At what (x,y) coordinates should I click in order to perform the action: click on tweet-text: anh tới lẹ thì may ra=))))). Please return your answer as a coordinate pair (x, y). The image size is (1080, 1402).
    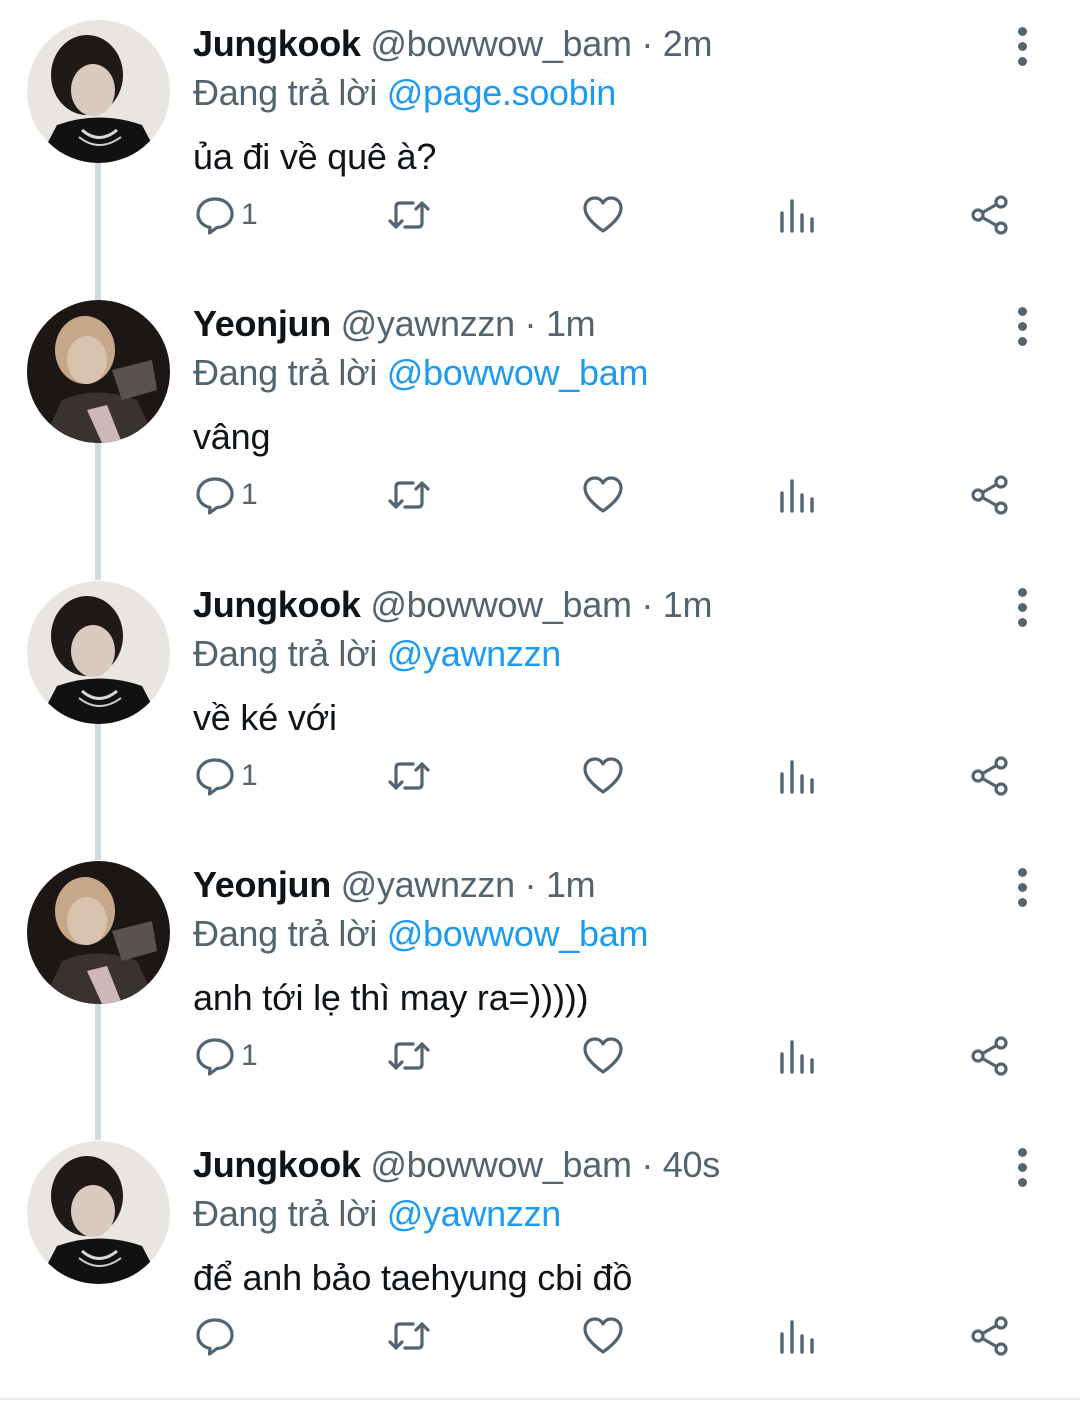
    Looking at the image, I should click on (391, 997).